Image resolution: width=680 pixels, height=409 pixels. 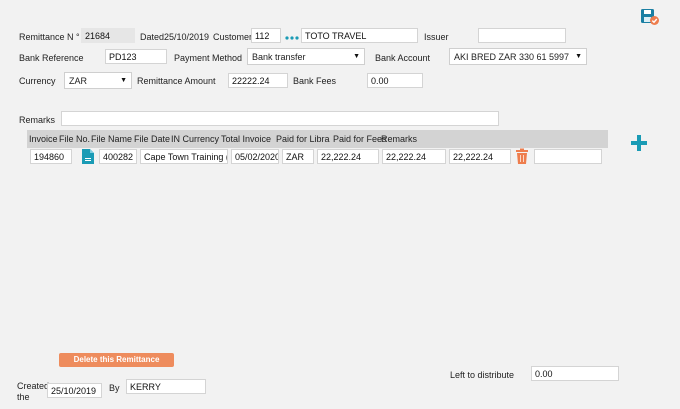 I want to click on by-field: KERRY, so click(x=166, y=386).